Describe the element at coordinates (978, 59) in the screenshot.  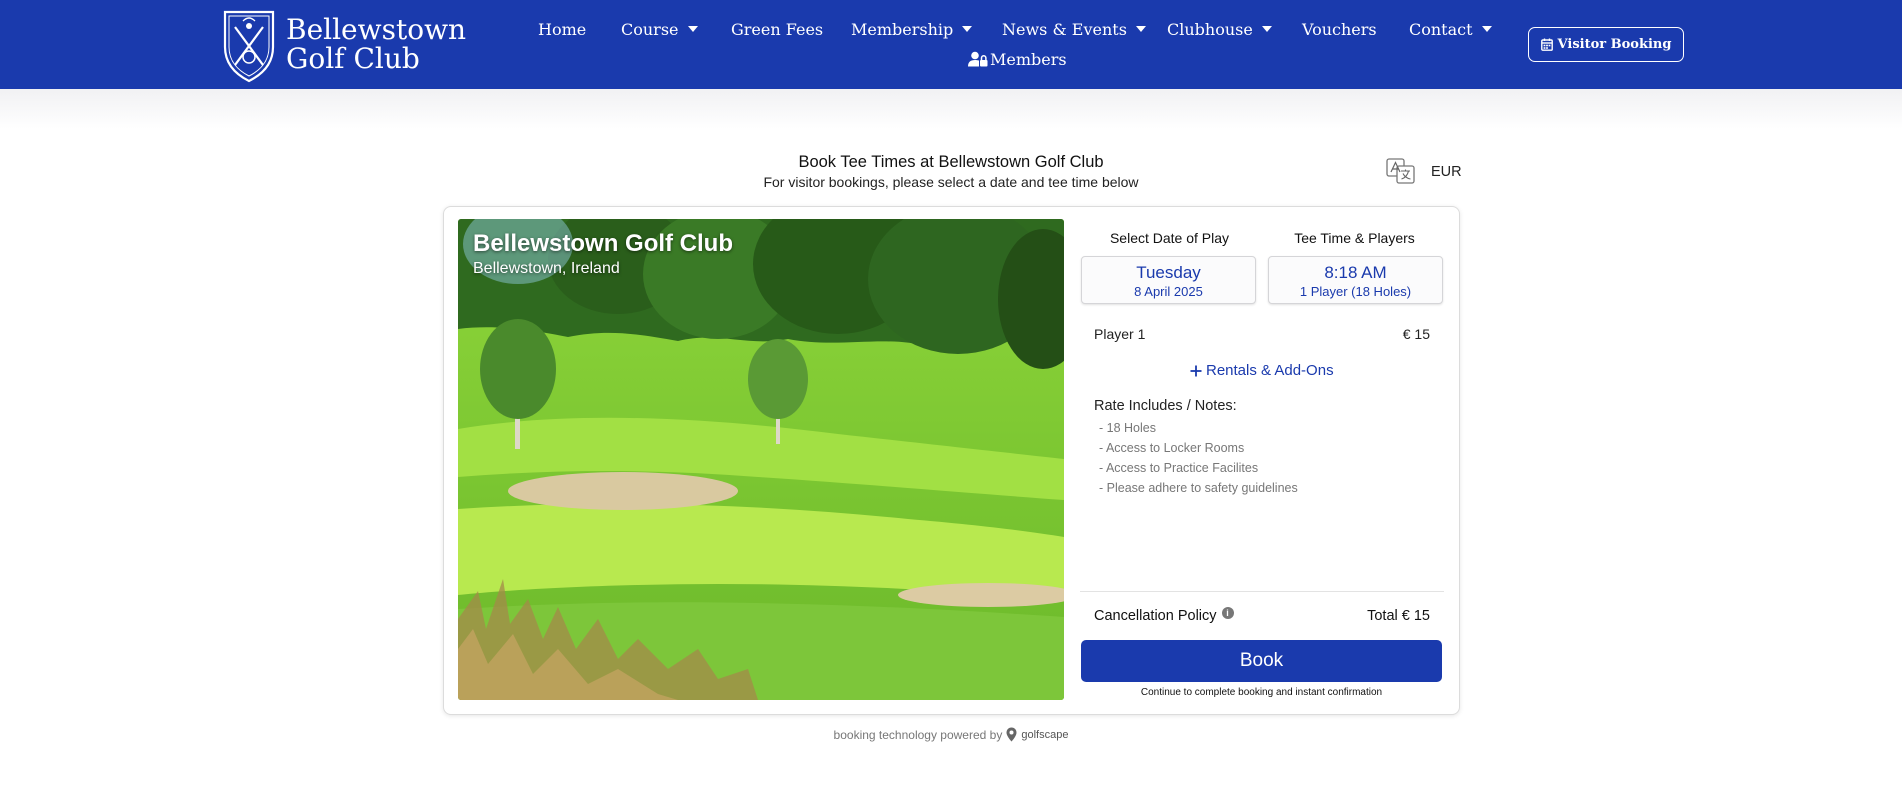
I see `user-lock-icon` at that location.